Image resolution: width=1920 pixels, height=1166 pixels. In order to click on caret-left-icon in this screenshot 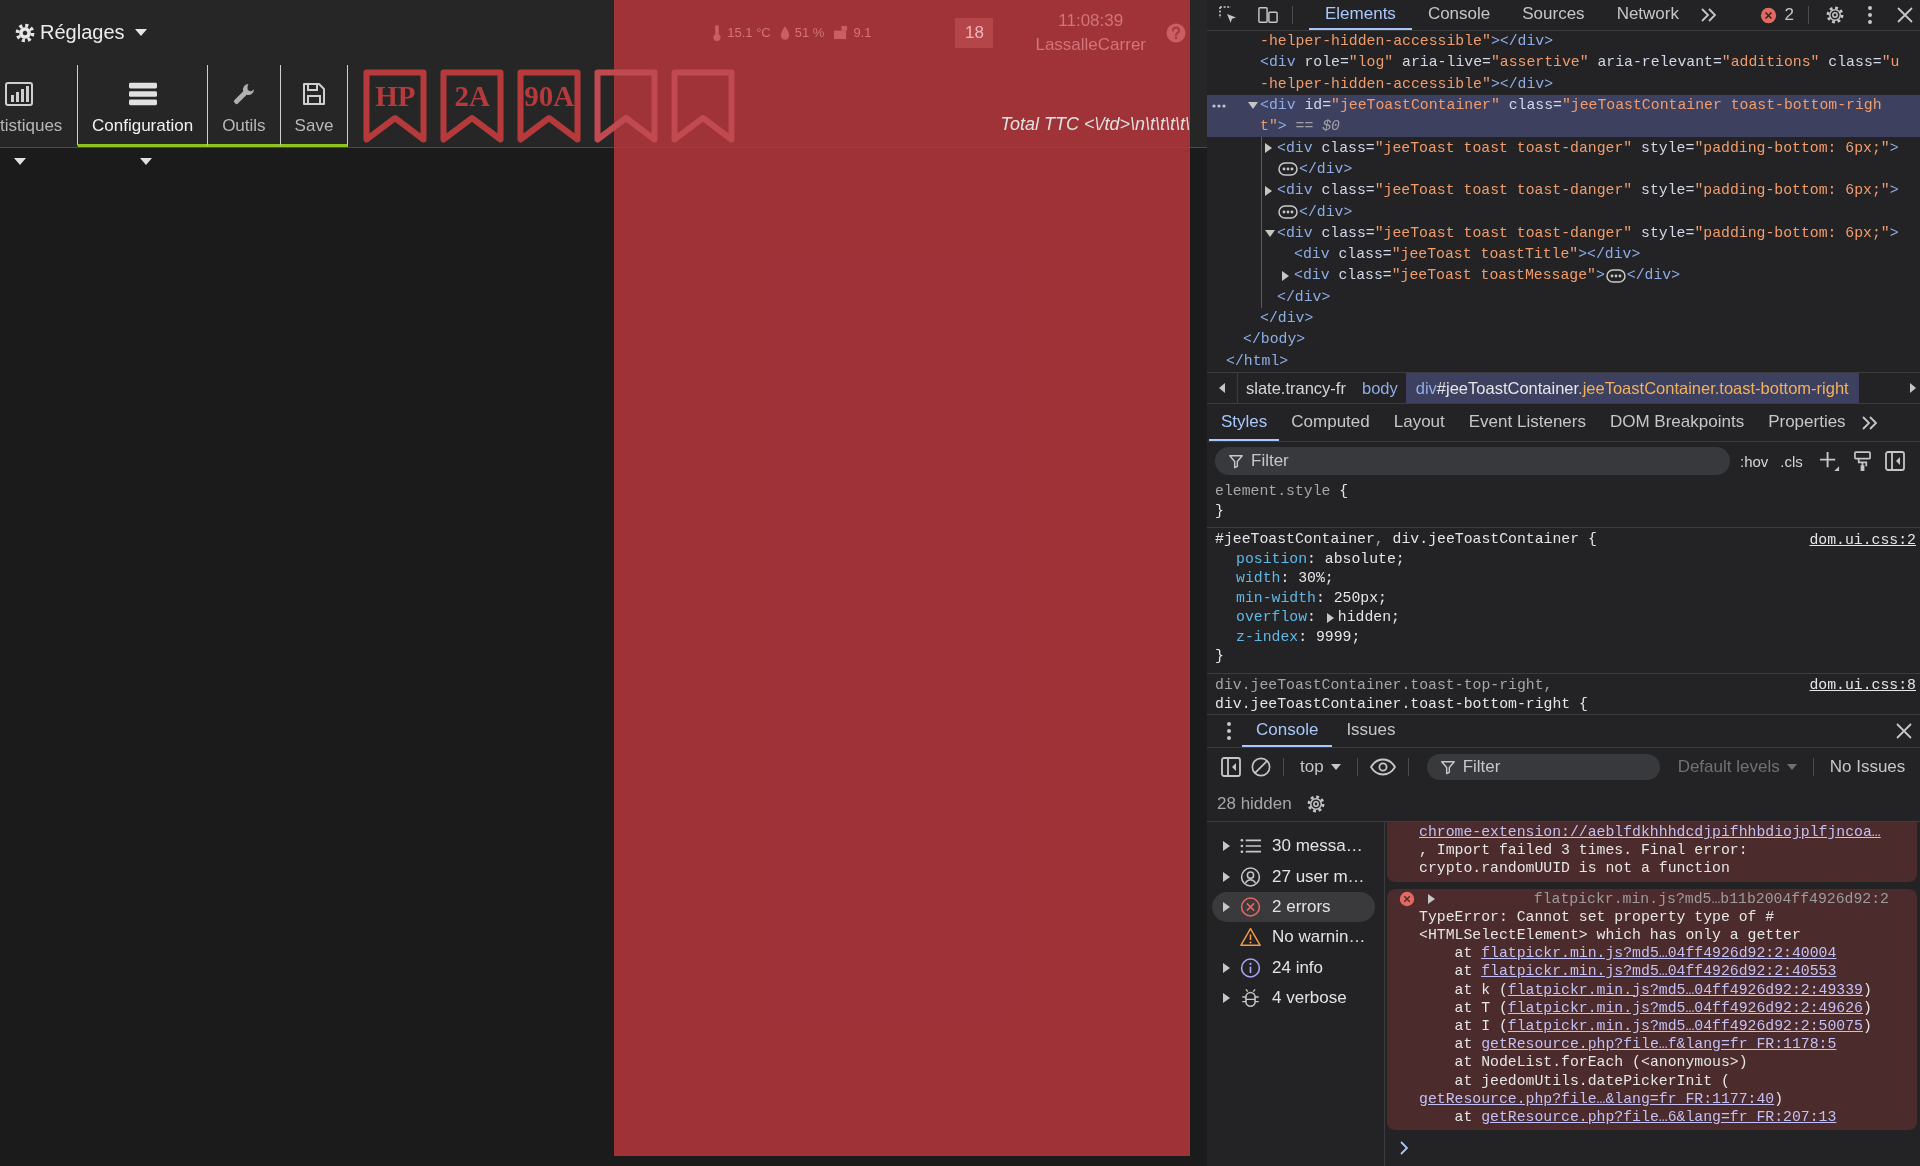, I will do `click(1222, 388)`.